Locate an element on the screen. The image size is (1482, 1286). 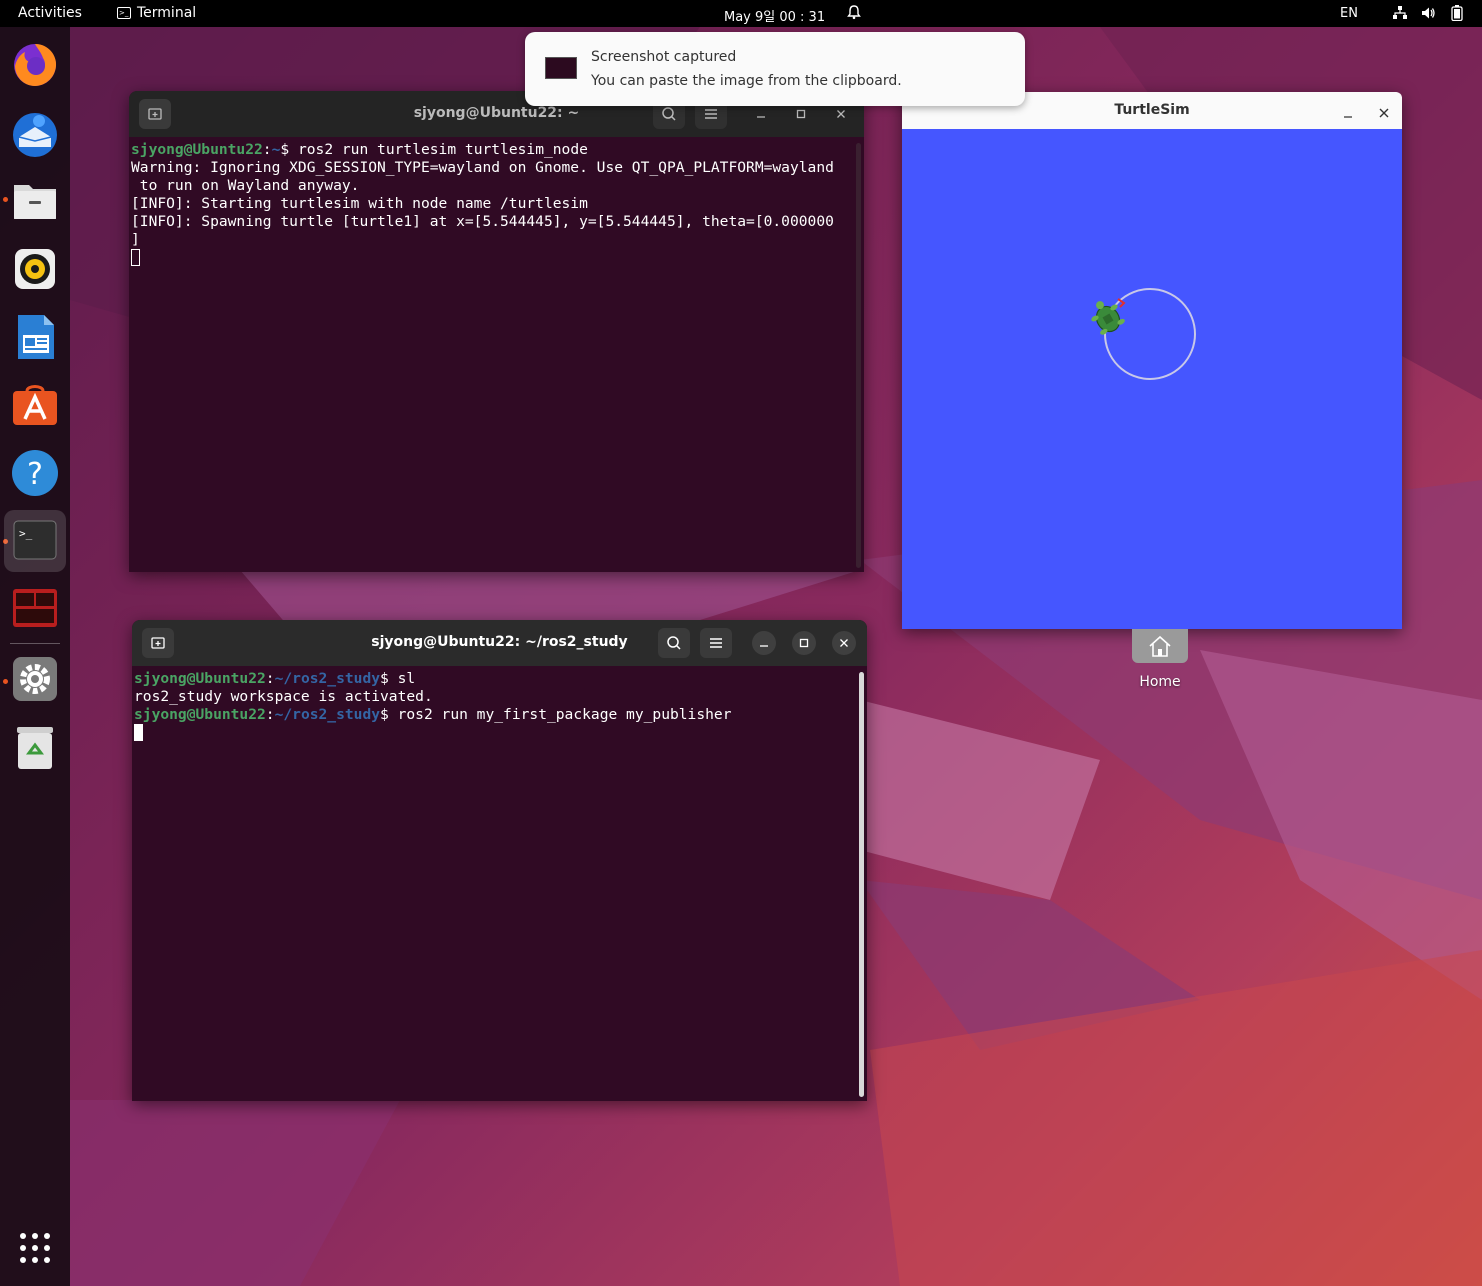
terminal-line: sjyong@Ubuntu22:~/ros2_study$ sl is located at coordinates (275, 678).